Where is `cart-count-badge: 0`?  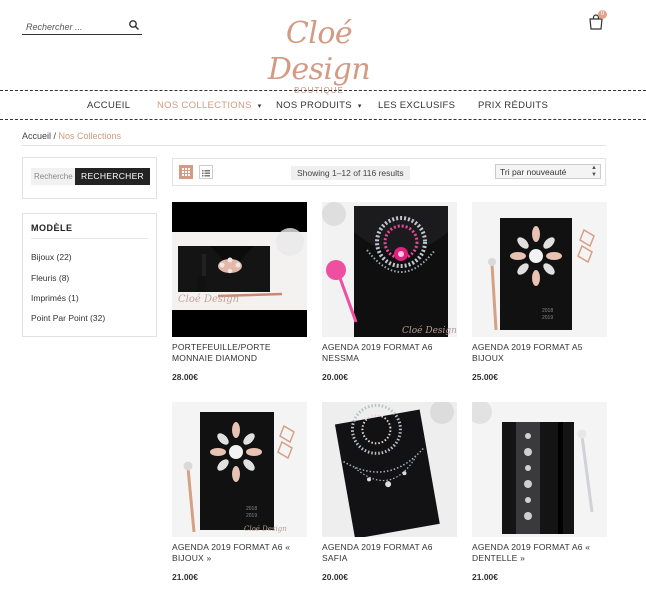 cart-count-badge: 0 is located at coordinates (602, 14).